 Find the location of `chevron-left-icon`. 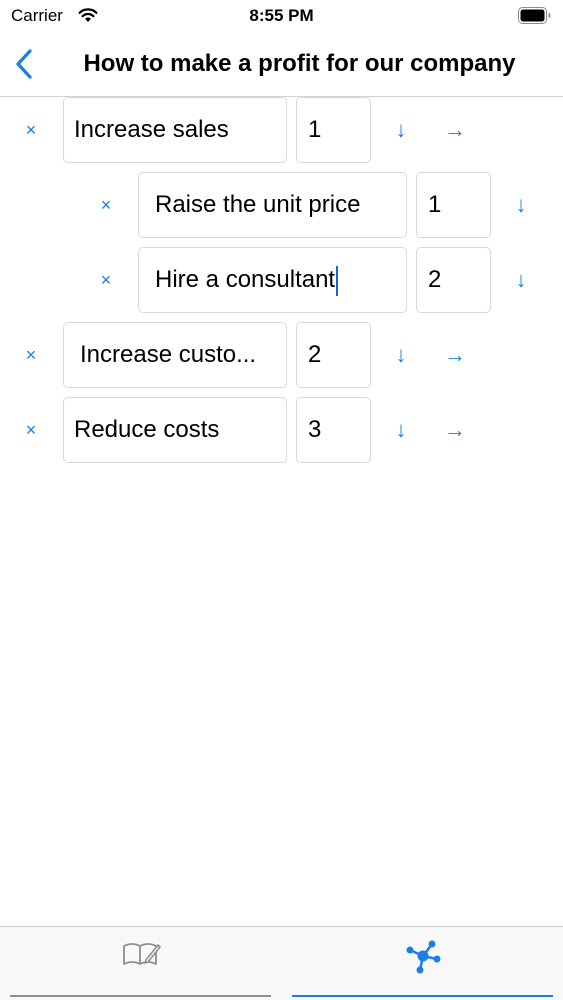

chevron-left-icon is located at coordinates (24, 64).